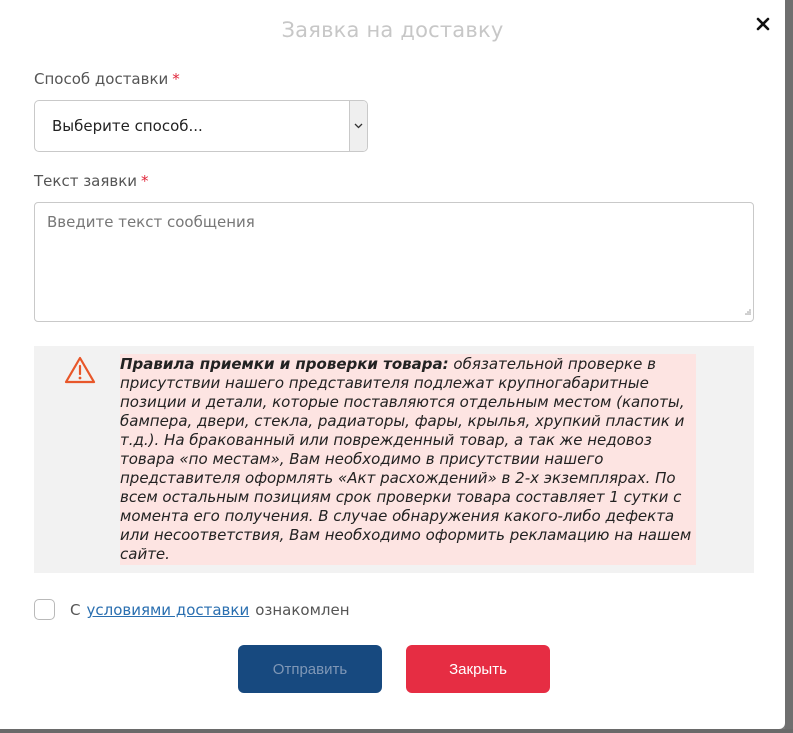  What do you see at coordinates (392, 30) in the screenshot?
I see `modal-title: Заявка на доставку` at bounding box center [392, 30].